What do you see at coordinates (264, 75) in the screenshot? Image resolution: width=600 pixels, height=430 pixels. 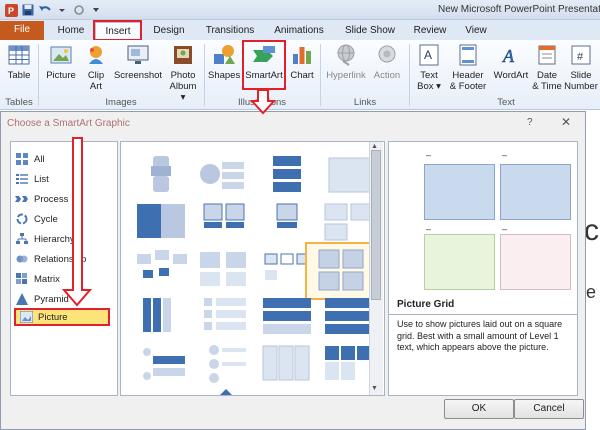 I see `smartart-label: SmartArt` at bounding box center [264, 75].